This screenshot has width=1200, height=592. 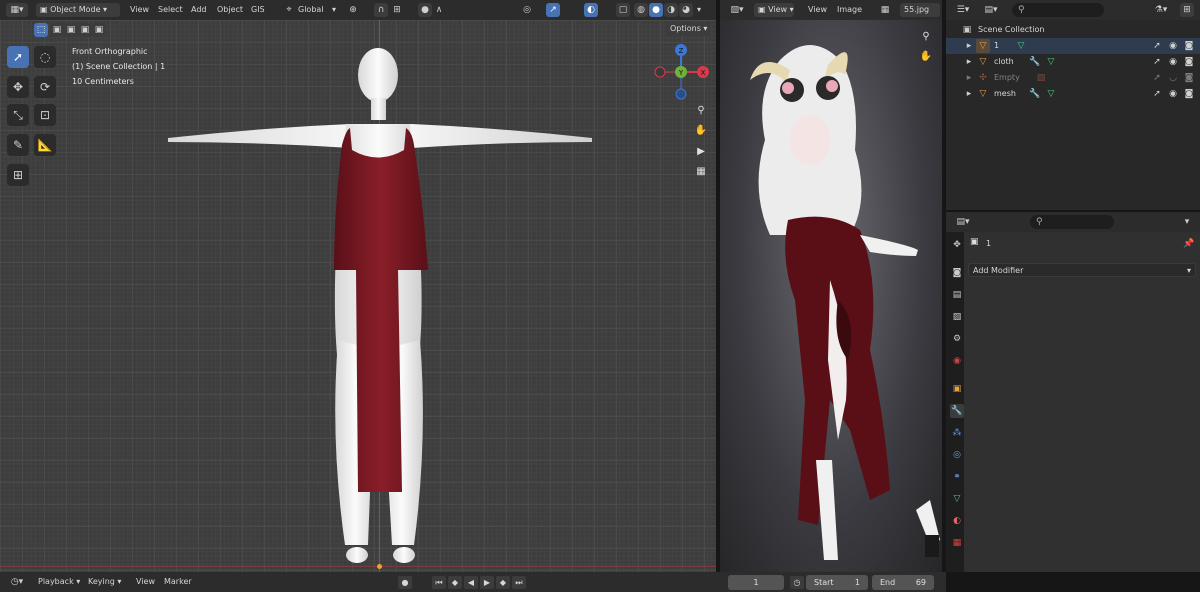 What do you see at coordinates (519, 582) in the screenshot?
I see `jump-end-icon: ⏭` at bounding box center [519, 582].